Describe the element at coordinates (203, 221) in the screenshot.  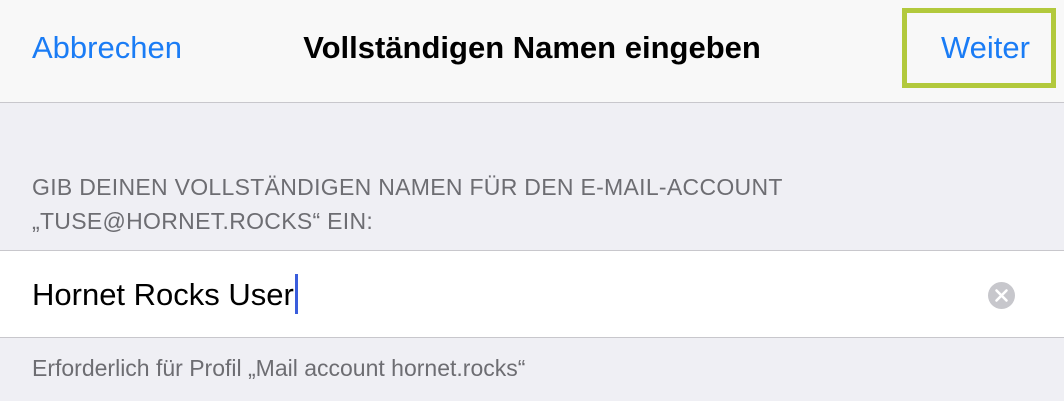
I see `section-header-line-2: „TUSE@HORNET.ROCKS“ EIN:` at that location.